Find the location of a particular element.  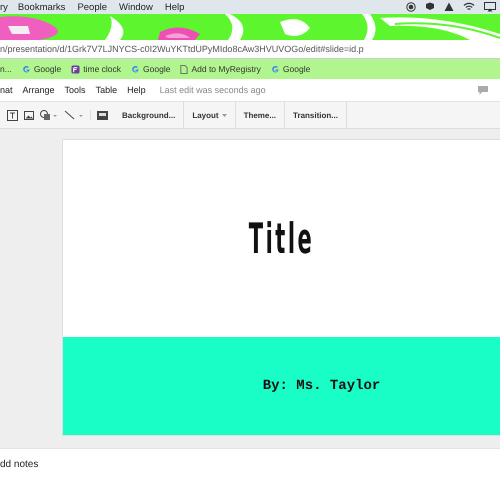

bookmark: Add to MyRegistry is located at coordinates (220, 69).